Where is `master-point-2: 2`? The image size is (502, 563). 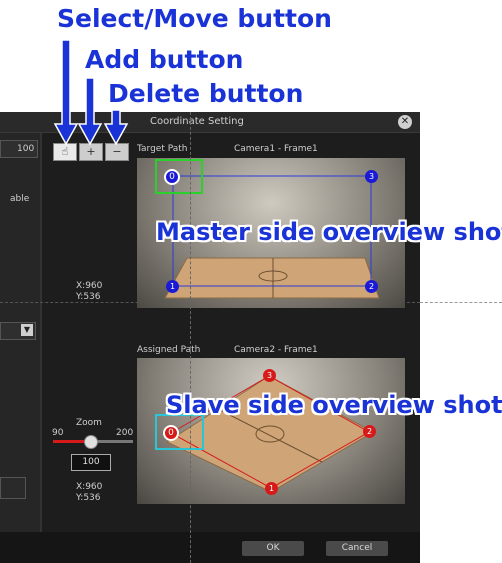 master-point-2: 2 is located at coordinates (371, 286).